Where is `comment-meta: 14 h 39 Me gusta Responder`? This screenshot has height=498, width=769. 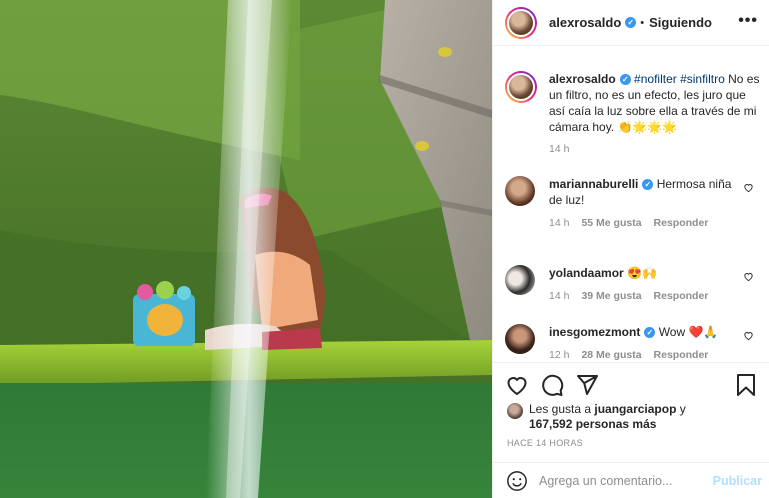
comment-meta: 14 h 39 Me gusta Responder is located at coordinates (654, 296).